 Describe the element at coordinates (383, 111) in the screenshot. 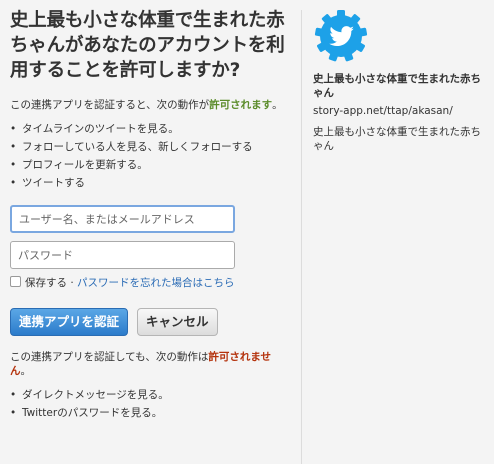

I see `app-url: story-app.net/ttap/akasan/` at that location.